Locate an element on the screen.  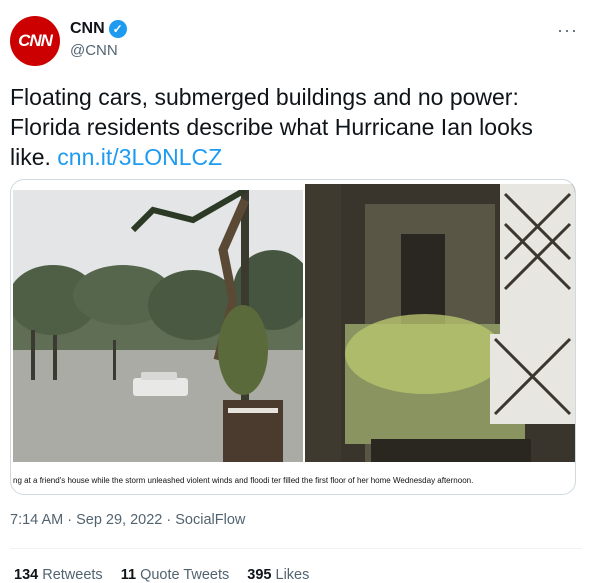
more-options-icon: ··· is located at coordinates (567, 30).